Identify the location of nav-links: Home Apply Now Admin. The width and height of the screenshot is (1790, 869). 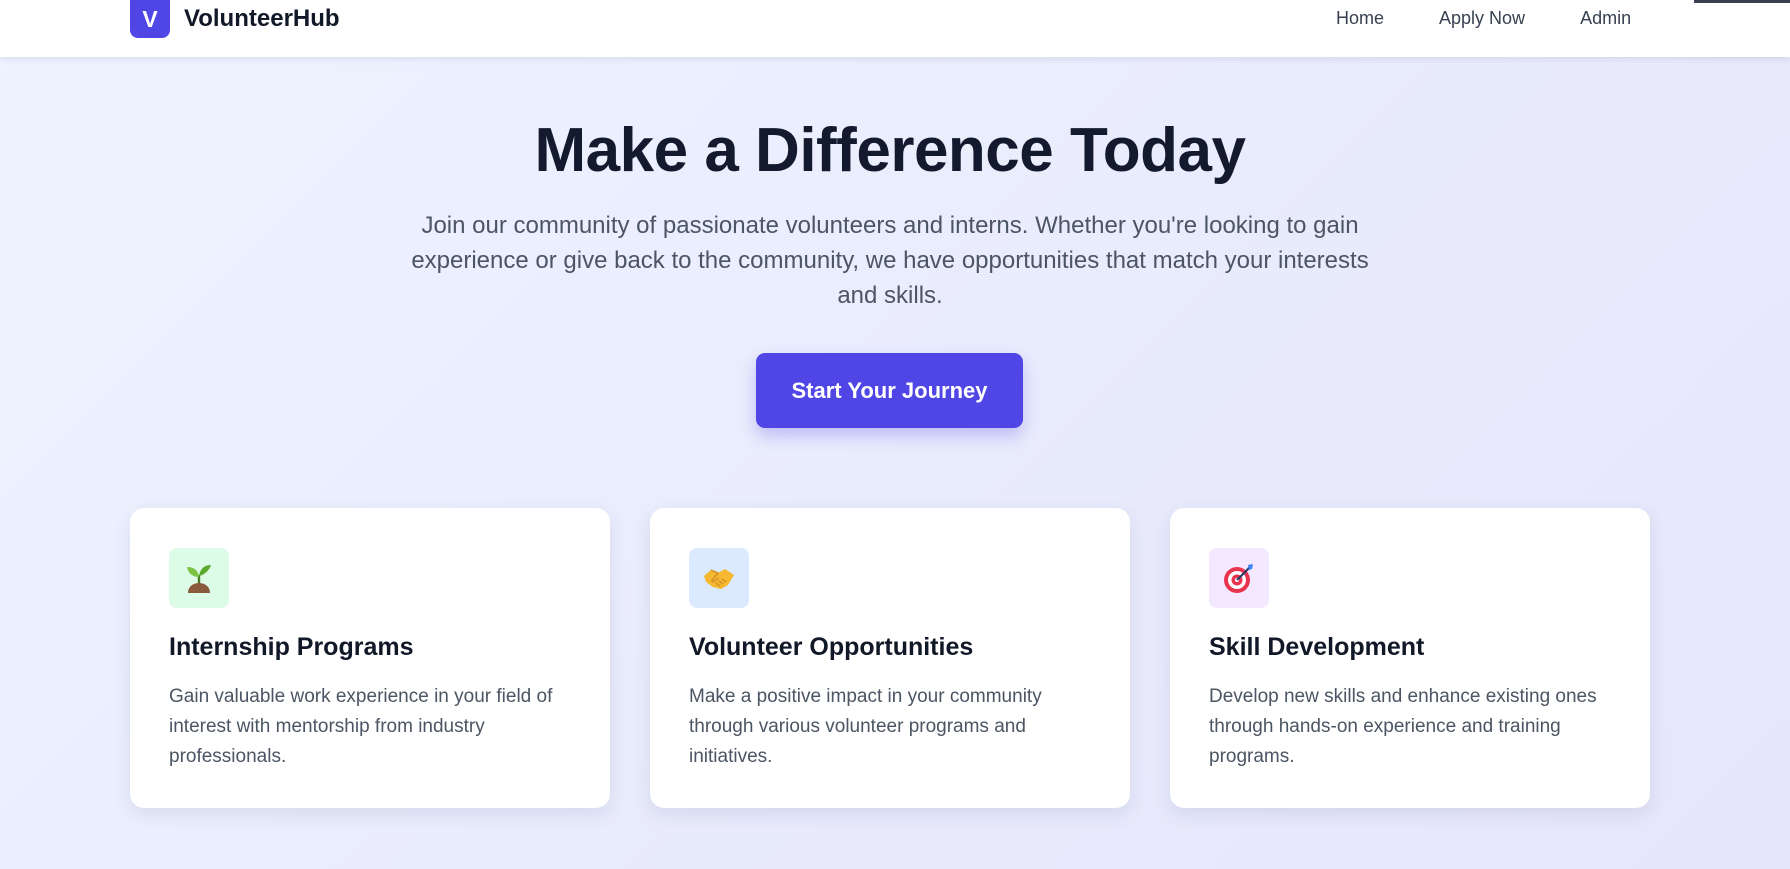
(1511, 18).